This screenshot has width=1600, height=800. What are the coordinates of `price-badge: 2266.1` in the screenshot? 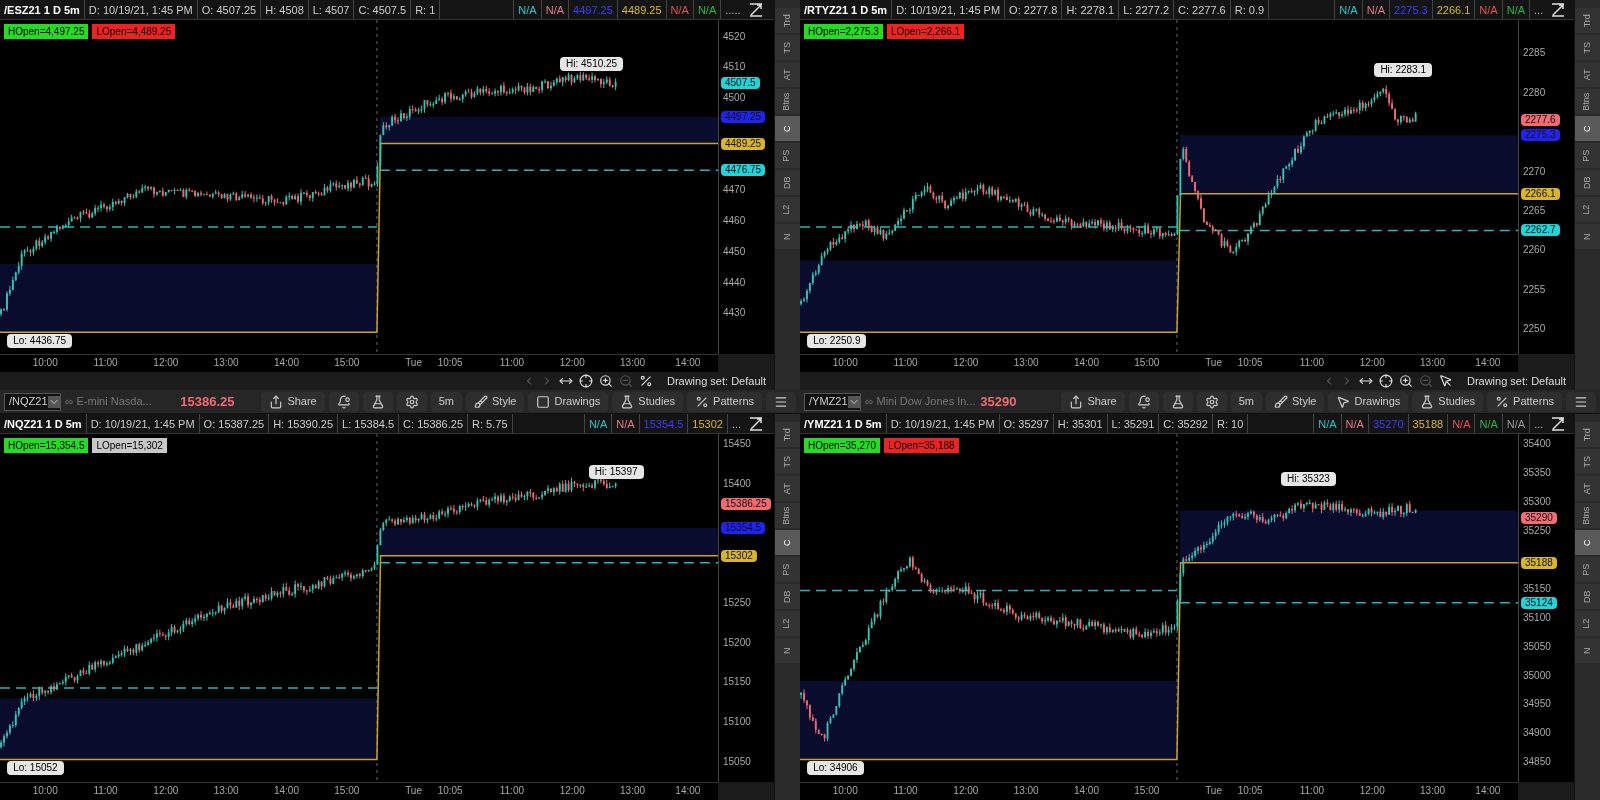 It's located at (1540, 193).